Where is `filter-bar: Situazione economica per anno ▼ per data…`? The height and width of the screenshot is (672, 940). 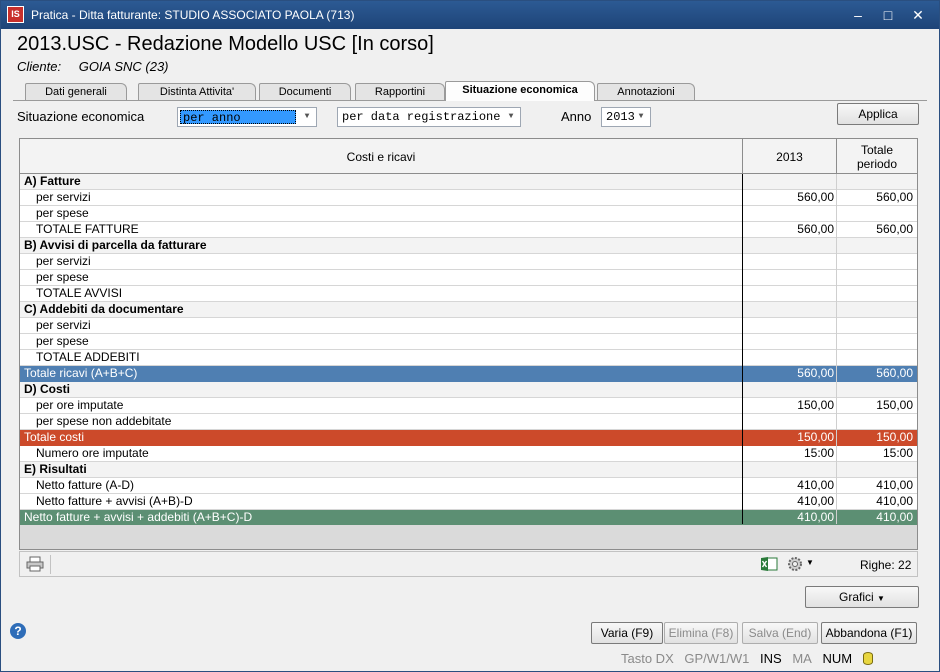
filter-bar: Situazione economica per anno ▼ per data… is located at coordinates (470, 116).